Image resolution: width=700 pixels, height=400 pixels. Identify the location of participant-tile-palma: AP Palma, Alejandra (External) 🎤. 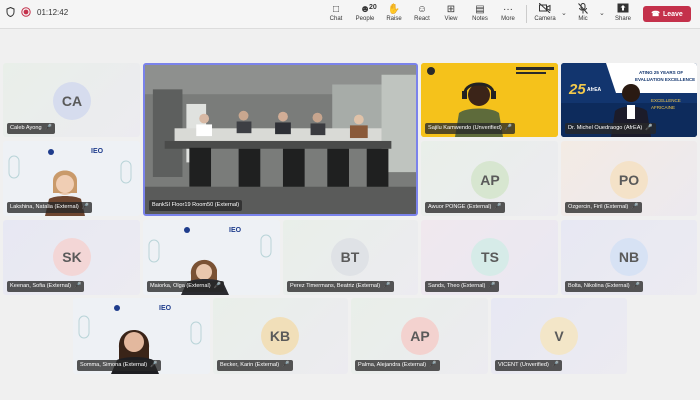
(419, 336).